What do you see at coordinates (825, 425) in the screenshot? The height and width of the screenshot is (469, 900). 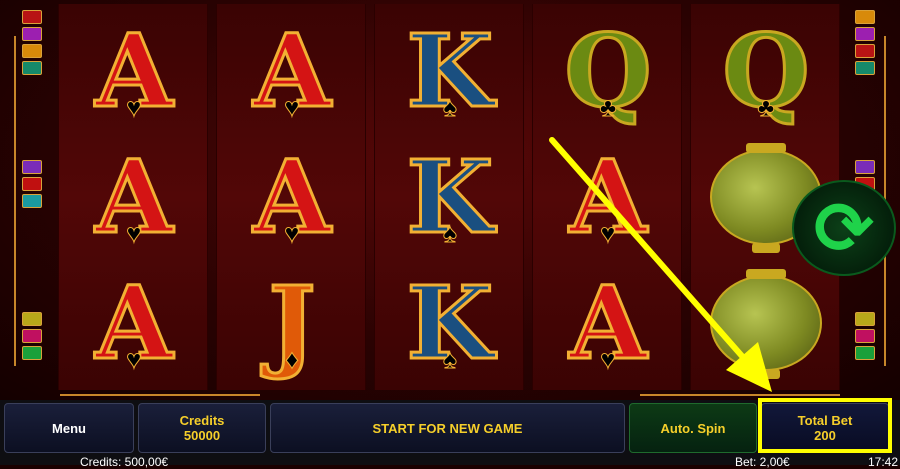 I see `total-bet-highlight-box` at bounding box center [825, 425].